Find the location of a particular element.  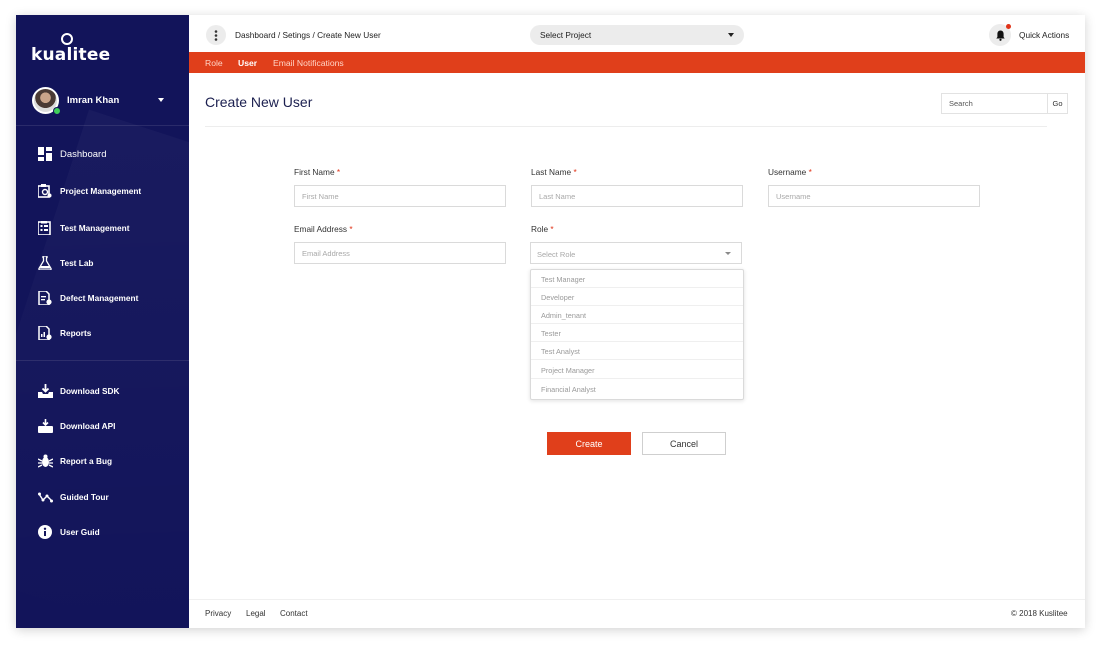

info-icon is located at coordinates (45, 532).